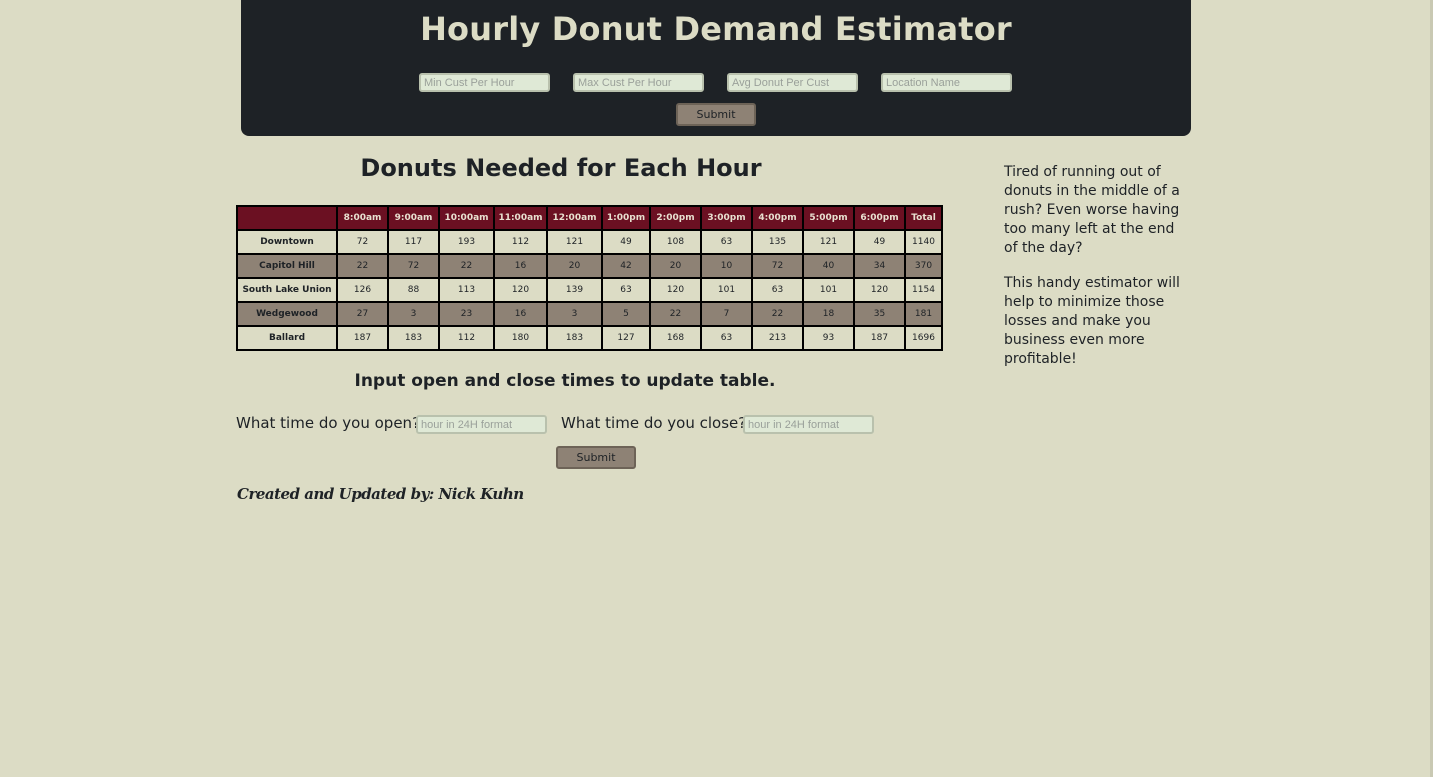 The height and width of the screenshot is (777, 1433). Describe the element at coordinates (561, 168) in the screenshot. I see `table-title: Donuts Needed for Each Hour` at that location.